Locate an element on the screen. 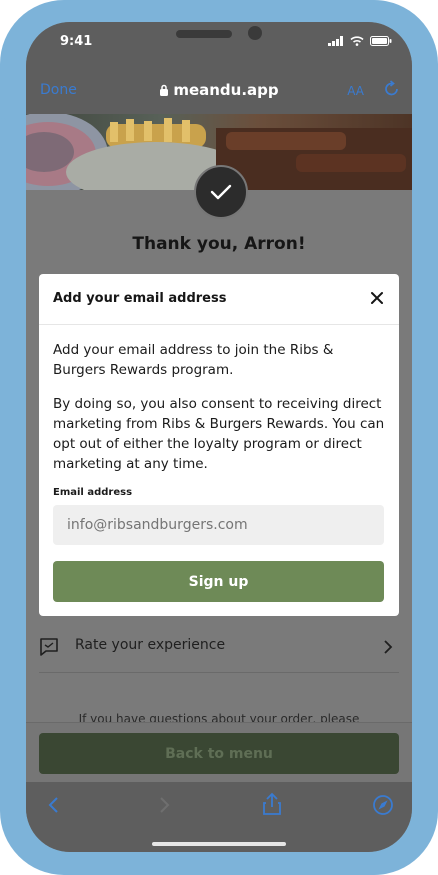 The width and height of the screenshot is (438, 875). reload-icon is located at coordinates (392, 89).